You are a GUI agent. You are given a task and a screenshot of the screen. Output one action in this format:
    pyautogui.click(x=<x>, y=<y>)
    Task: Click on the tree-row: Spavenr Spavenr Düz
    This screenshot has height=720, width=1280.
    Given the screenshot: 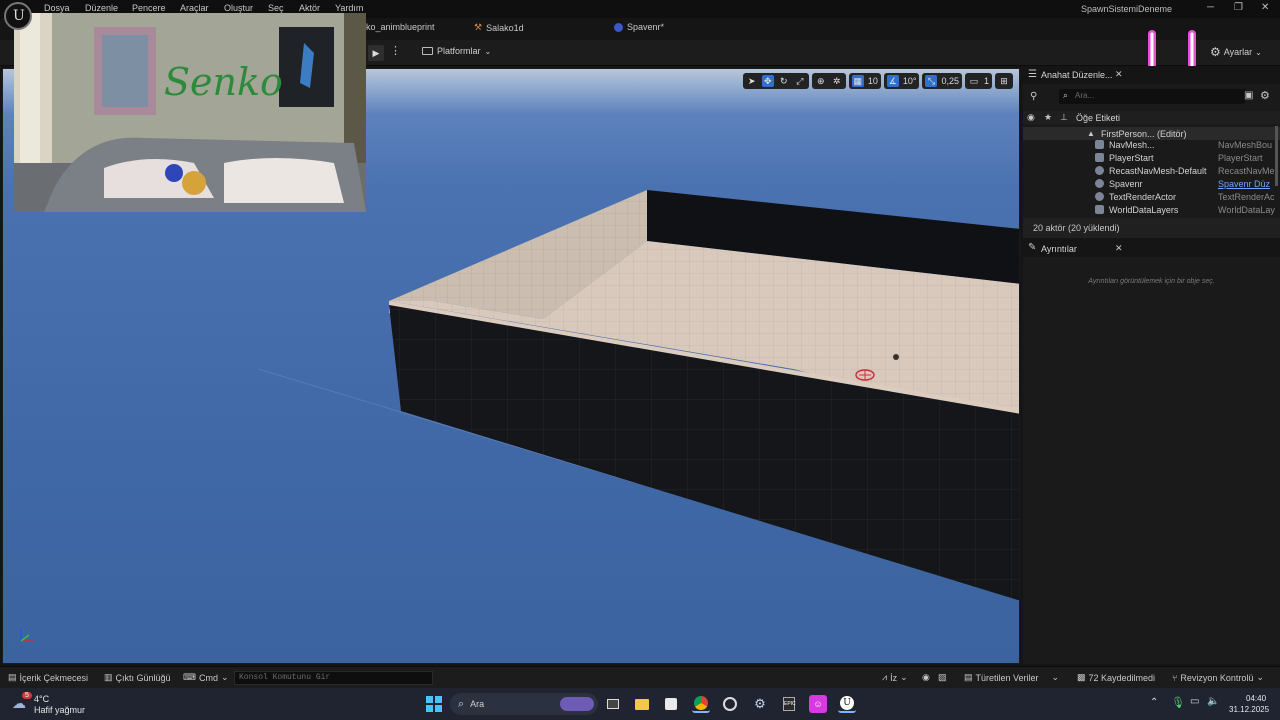 What is the action you would take?
    pyautogui.click(x=1151, y=183)
    